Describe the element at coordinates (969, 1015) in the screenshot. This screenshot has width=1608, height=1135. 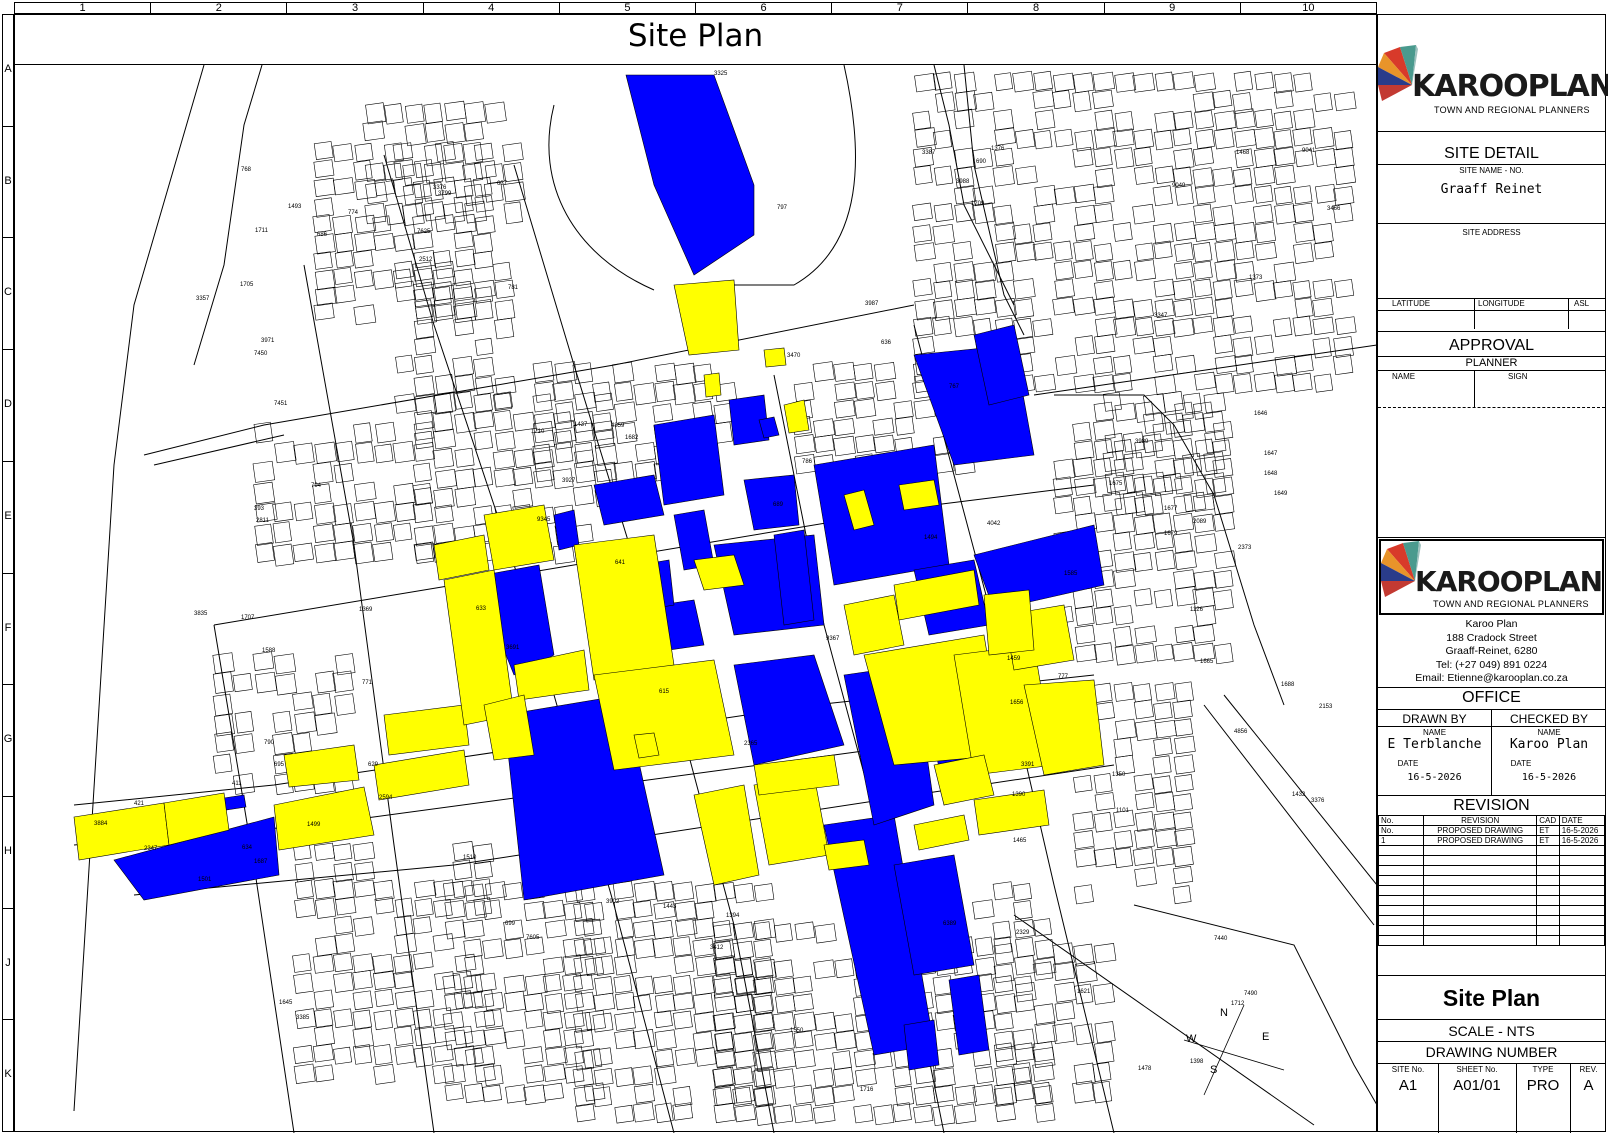
I see `highlighted-erf-blue` at that location.